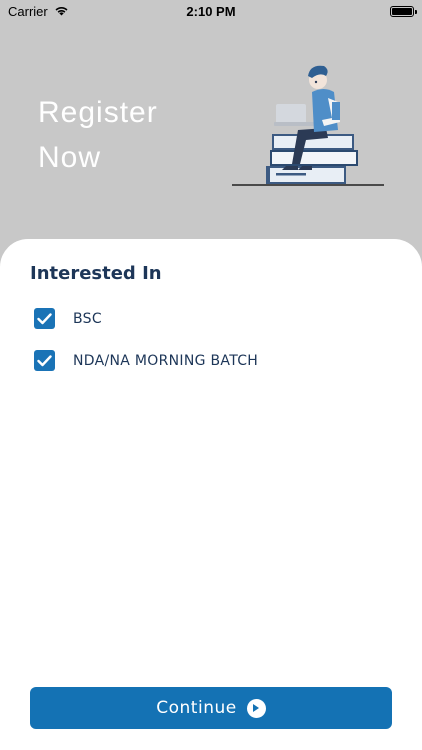  I want to click on person-on-books-illustration, so click(308, 125).